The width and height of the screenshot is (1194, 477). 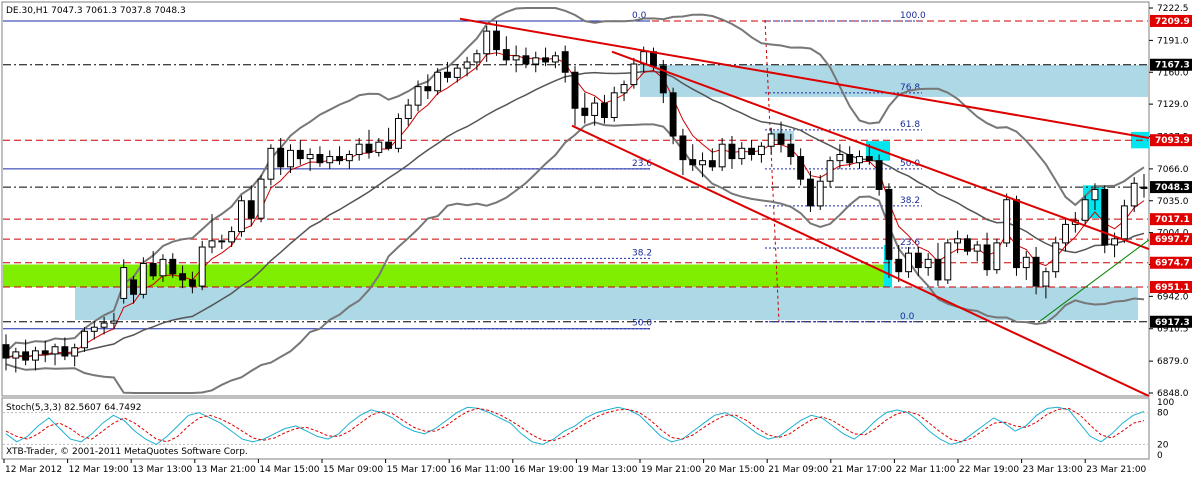 What do you see at coordinates (642, 253) in the screenshot?
I see `fib-left-label: 38.2` at bounding box center [642, 253].